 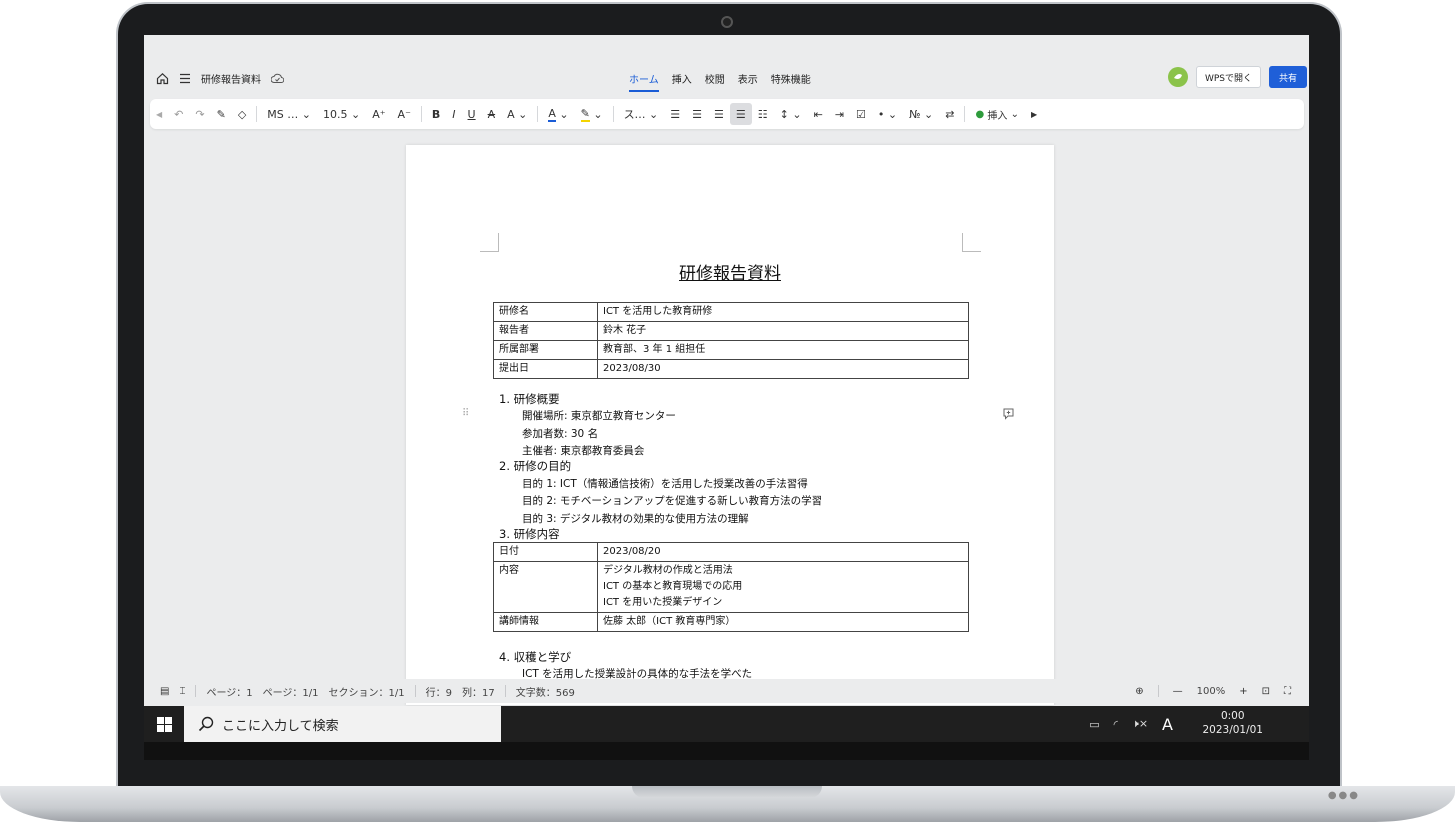 What do you see at coordinates (791, 114) in the screenshot?
I see `line-spacing-icon: ↕ ⌄` at bounding box center [791, 114].